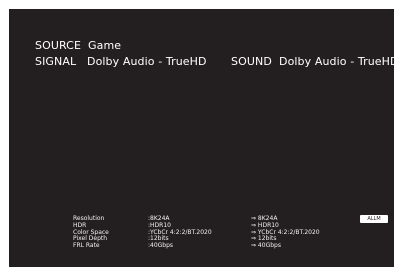 The height and width of the screenshot is (276, 403). What do you see at coordinates (147, 61) in the screenshot?
I see `signal-value: Dolby Audio - TrueHD` at bounding box center [147, 61].